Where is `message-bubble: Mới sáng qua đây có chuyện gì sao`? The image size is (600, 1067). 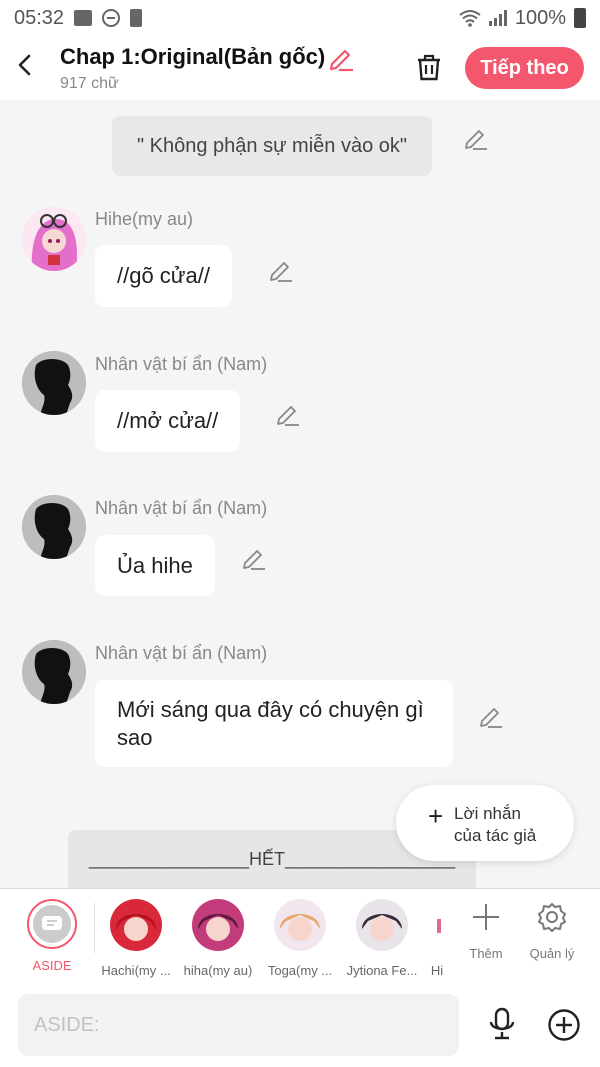 message-bubble: Mới sáng qua đây có chuyện gì sao is located at coordinates (274, 723).